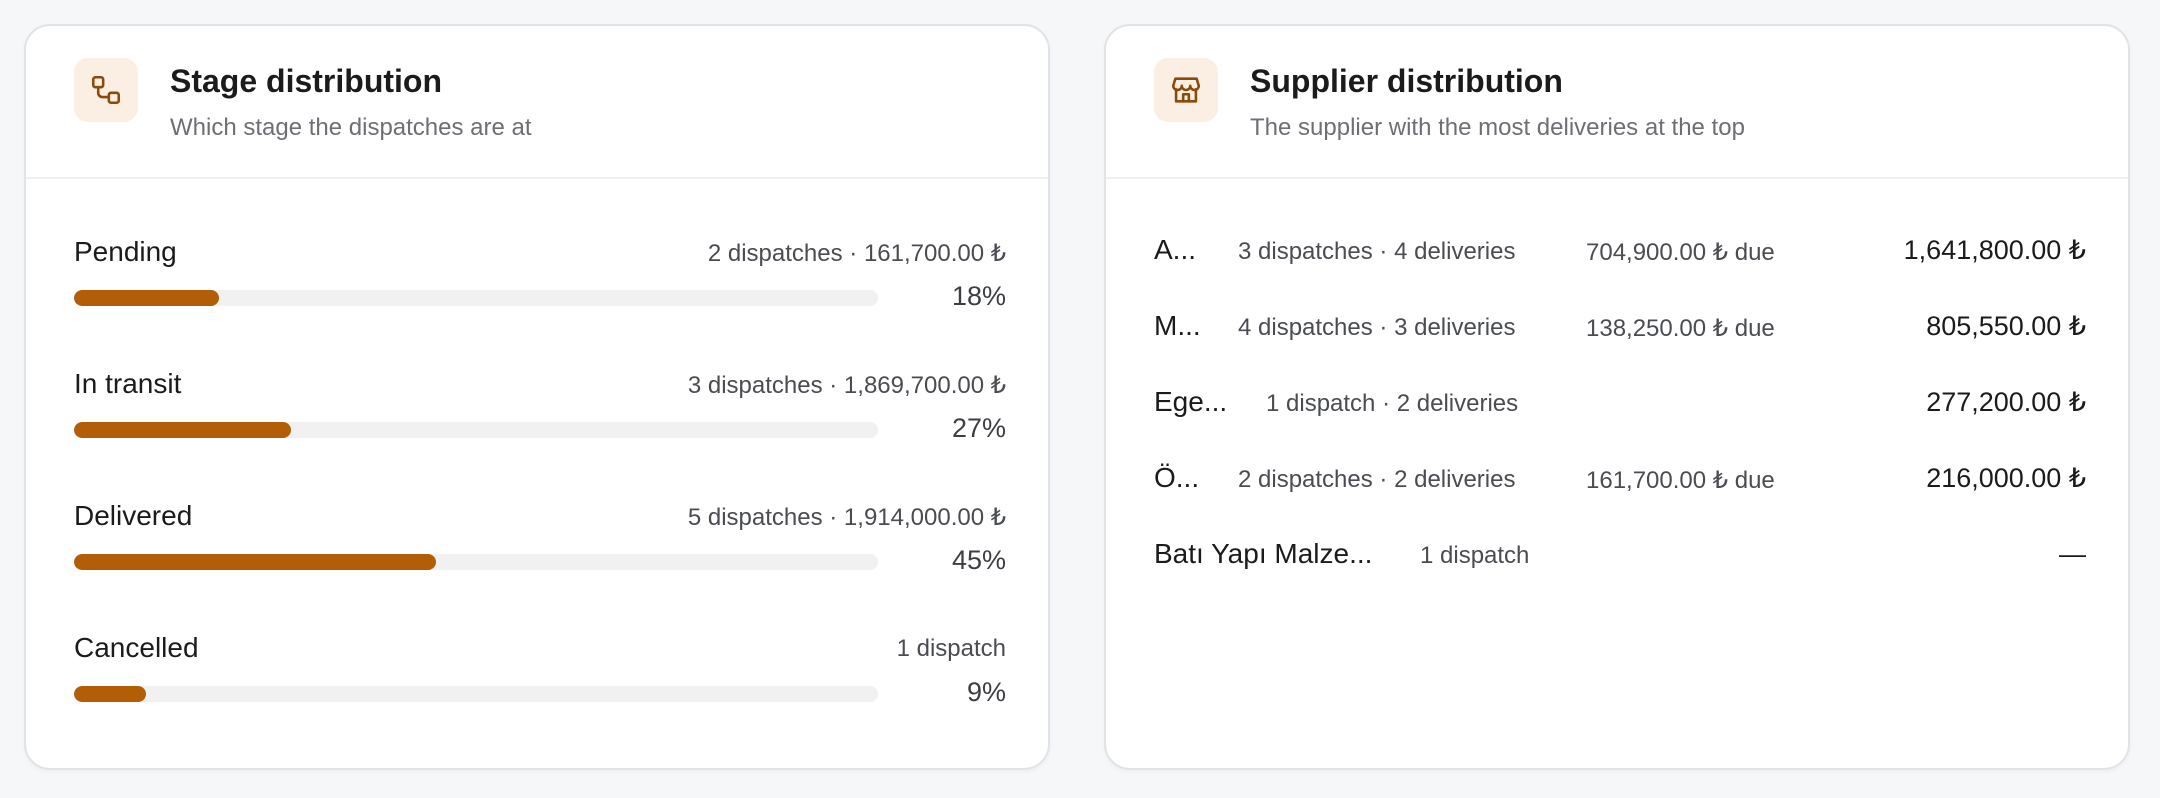 The width and height of the screenshot is (2160, 798). Describe the element at coordinates (136, 647) in the screenshot. I see `stage-label: Cancelled` at that location.